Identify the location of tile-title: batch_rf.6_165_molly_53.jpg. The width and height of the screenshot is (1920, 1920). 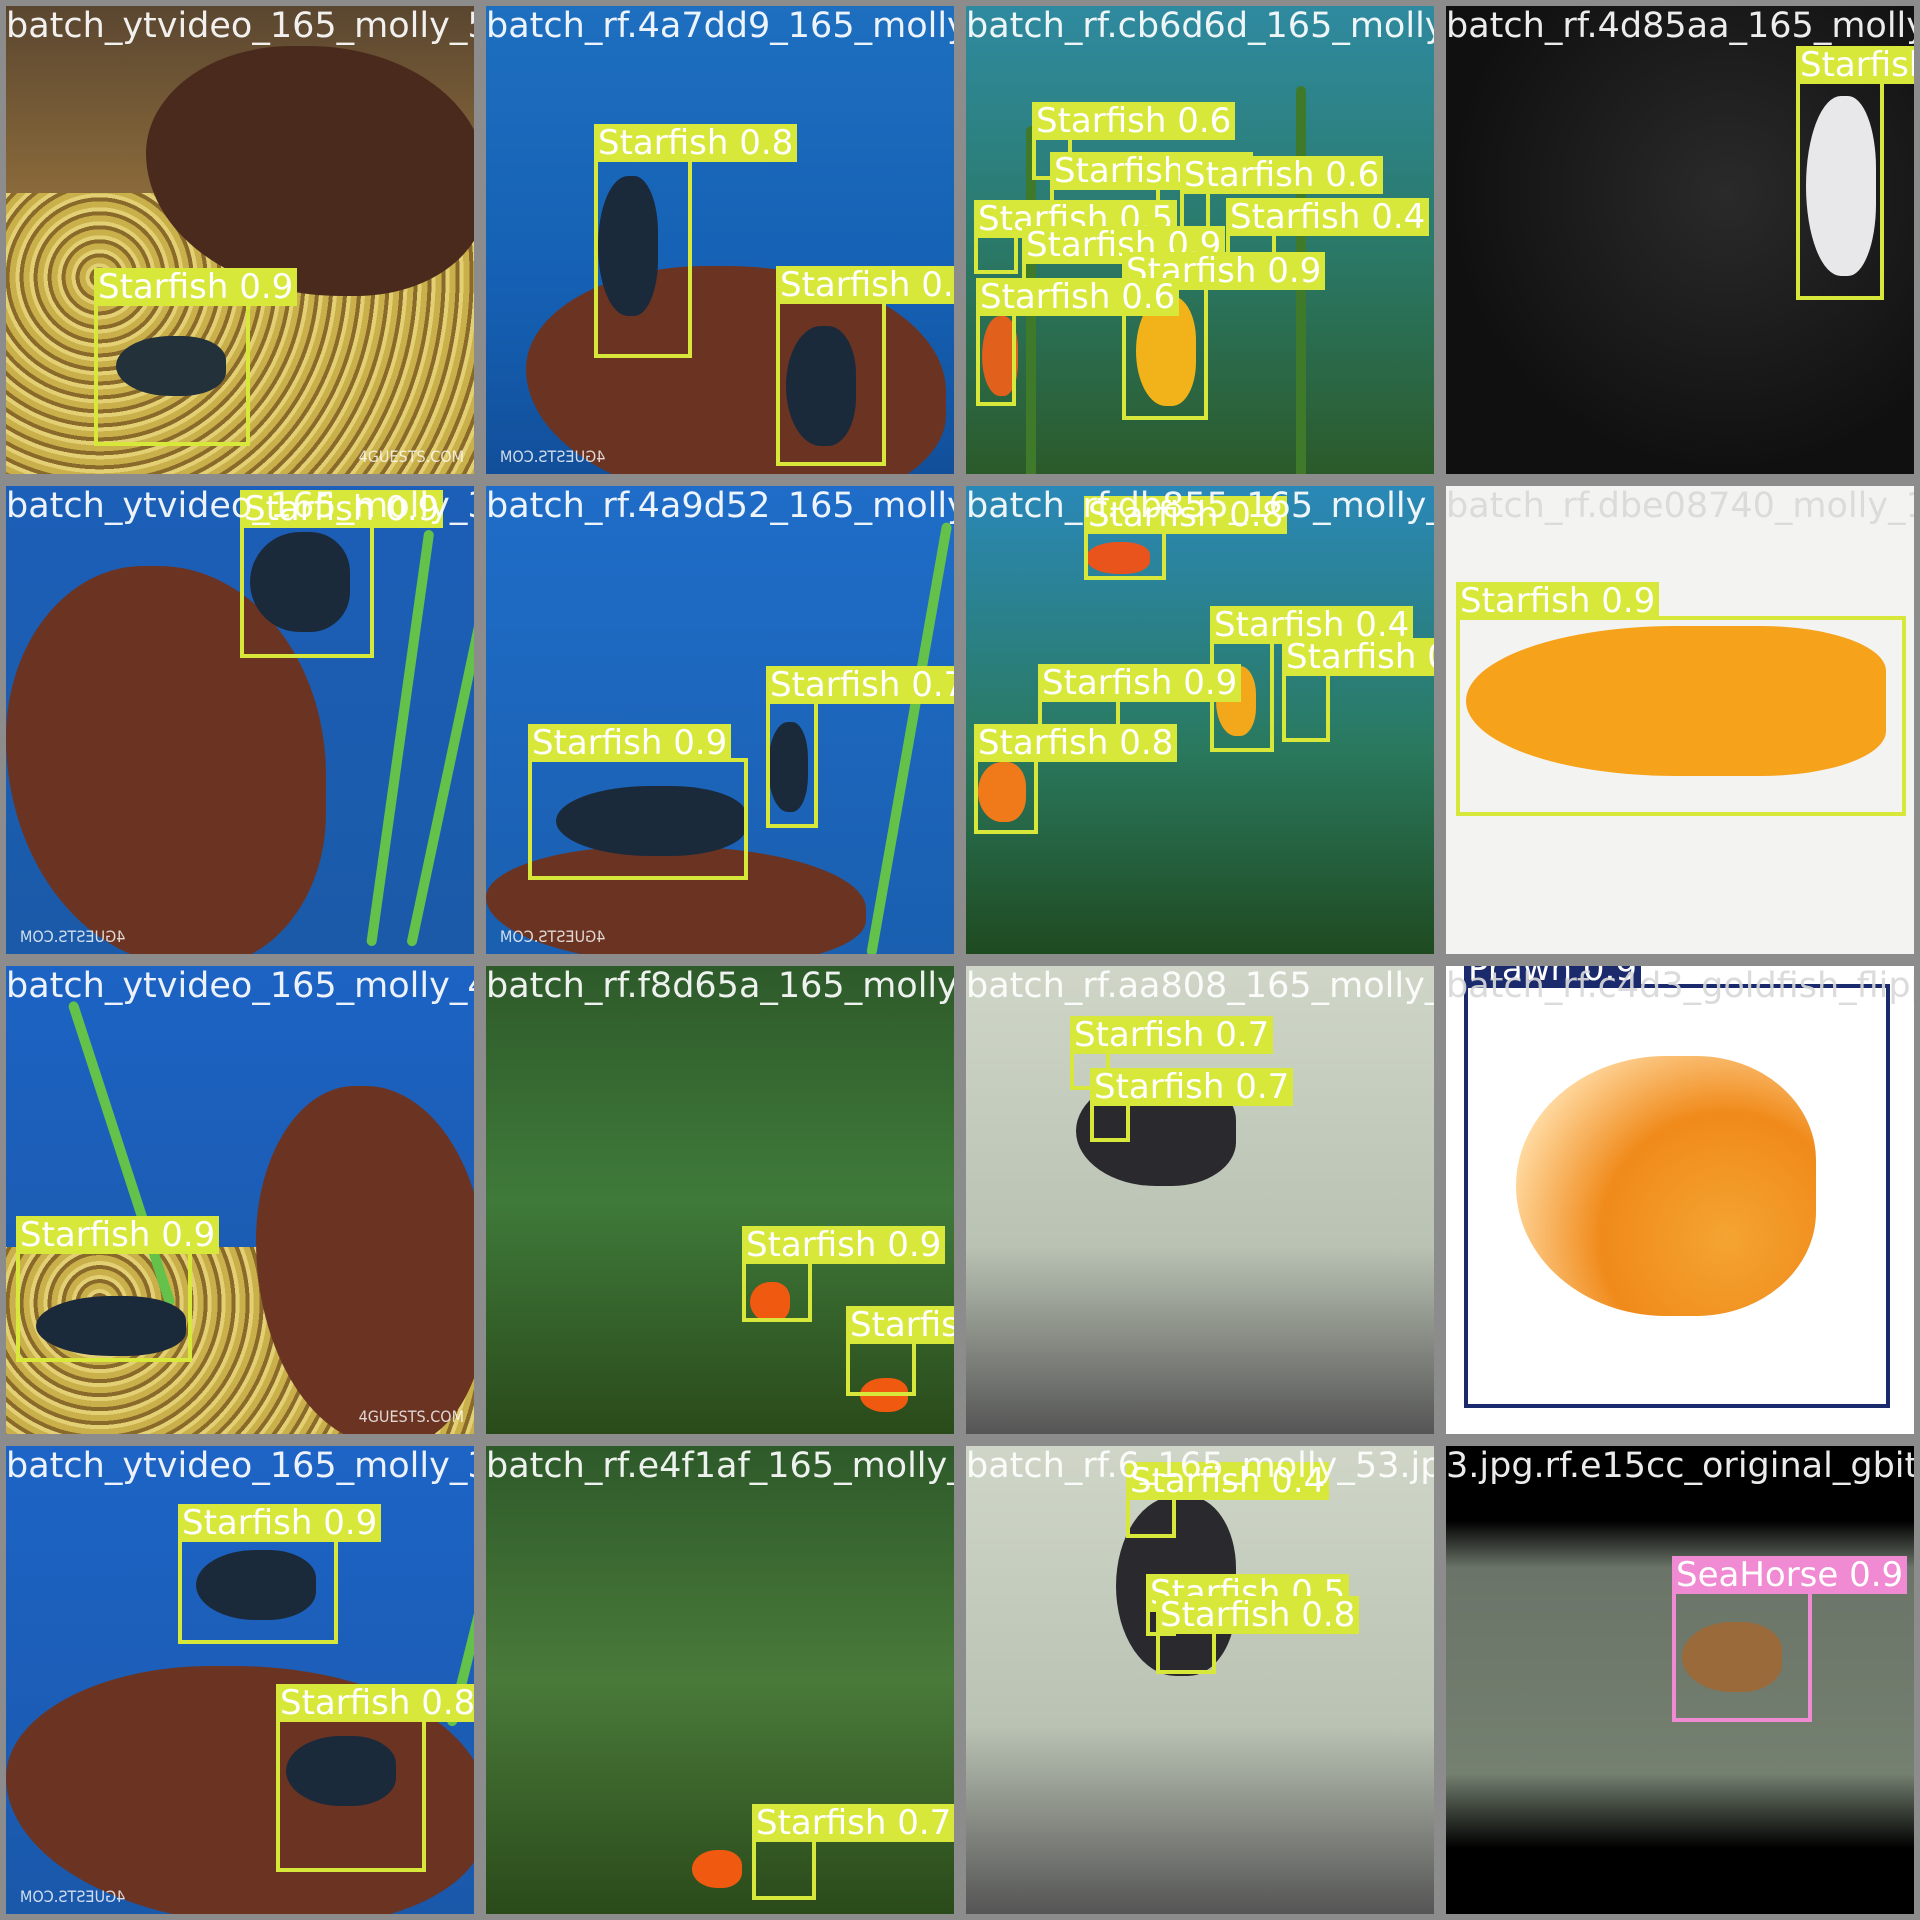
(1203, 1466).